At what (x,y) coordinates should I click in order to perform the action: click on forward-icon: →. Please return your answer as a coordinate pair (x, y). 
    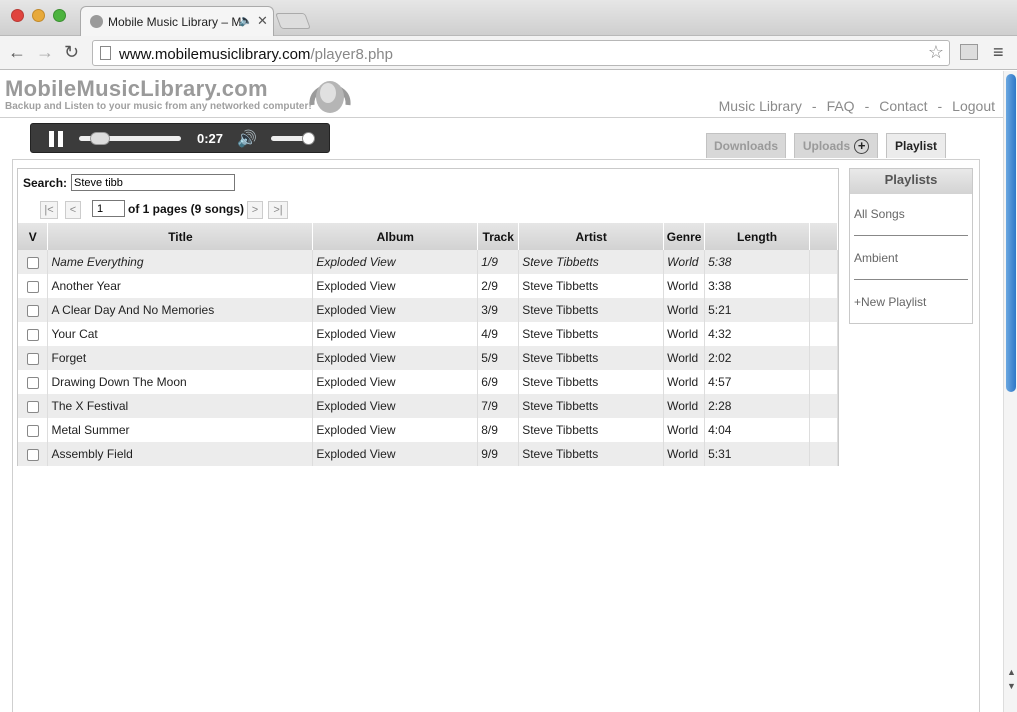
    Looking at the image, I should click on (45, 52).